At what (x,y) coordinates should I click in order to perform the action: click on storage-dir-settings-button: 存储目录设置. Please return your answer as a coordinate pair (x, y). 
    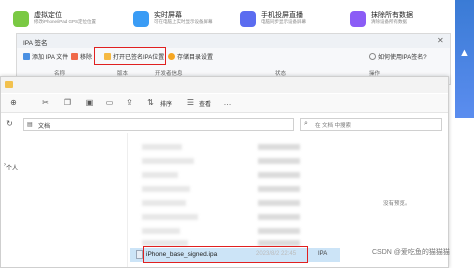
    Looking at the image, I should click on (190, 56).